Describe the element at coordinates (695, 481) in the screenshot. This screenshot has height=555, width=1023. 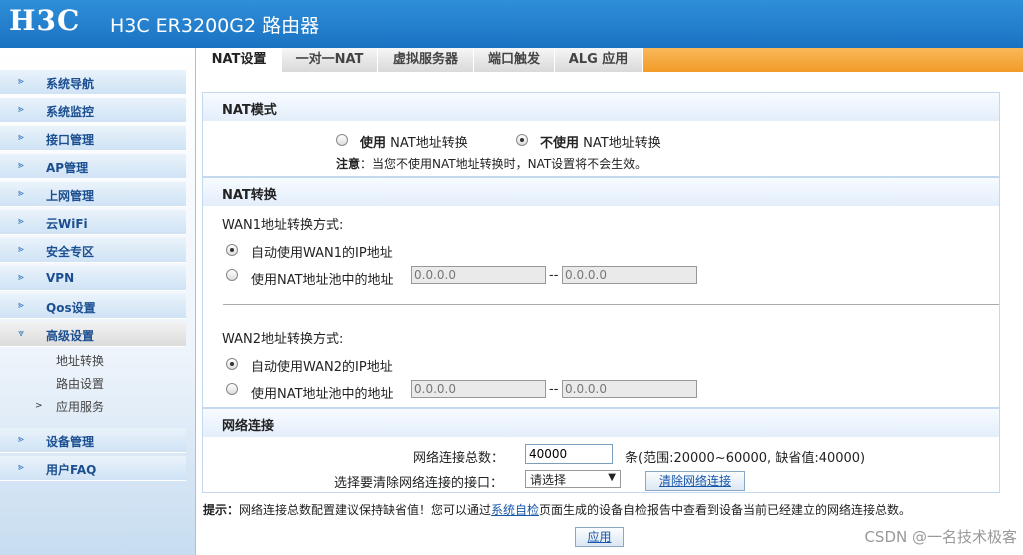
I see `clear-connections-button: 清除网络连接` at that location.